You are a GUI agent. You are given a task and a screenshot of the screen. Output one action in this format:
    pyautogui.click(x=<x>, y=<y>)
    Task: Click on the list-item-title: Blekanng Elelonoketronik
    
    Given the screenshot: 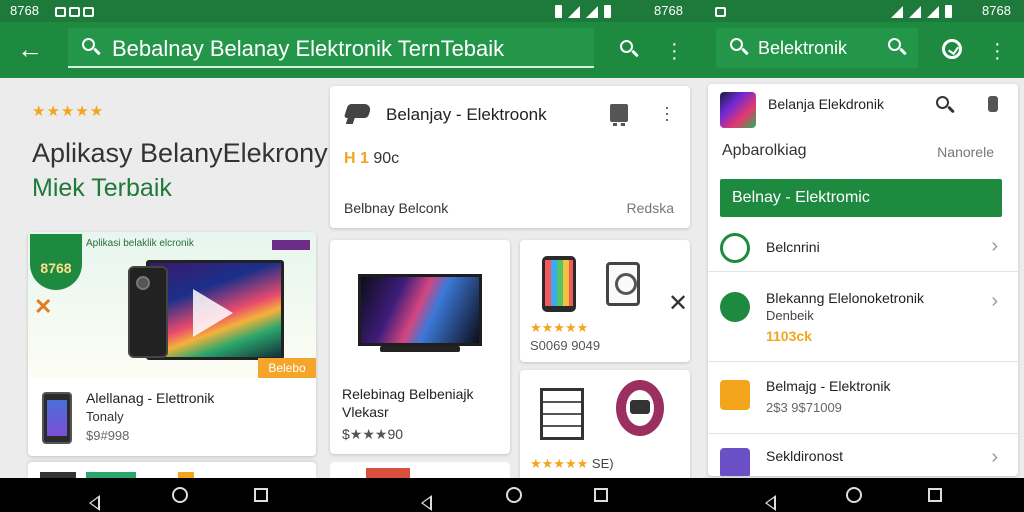 What is the action you would take?
    pyautogui.click(x=845, y=298)
    